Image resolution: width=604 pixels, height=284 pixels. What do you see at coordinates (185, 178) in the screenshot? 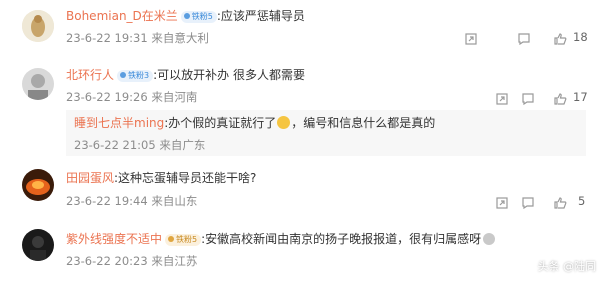
I see `comment-text: :这种忘蛋辅导员还能干啥?` at bounding box center [185, 178].